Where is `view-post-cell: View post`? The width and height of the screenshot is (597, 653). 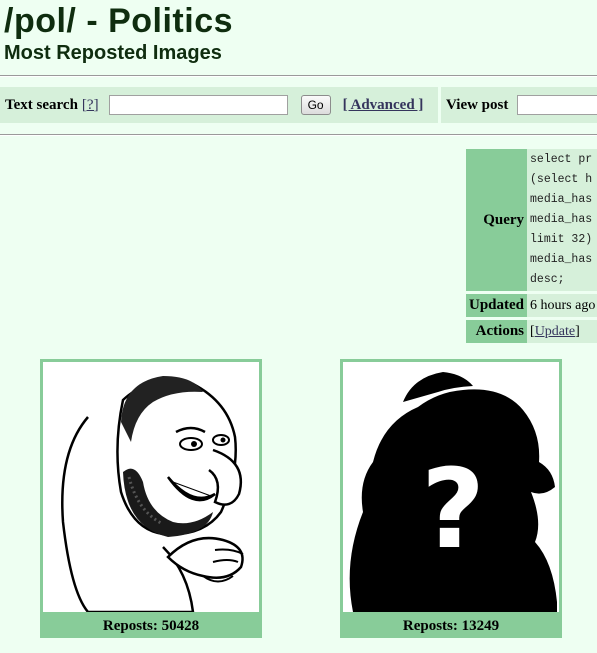 view-post-cell: View post is located at coordinates (519, 105).